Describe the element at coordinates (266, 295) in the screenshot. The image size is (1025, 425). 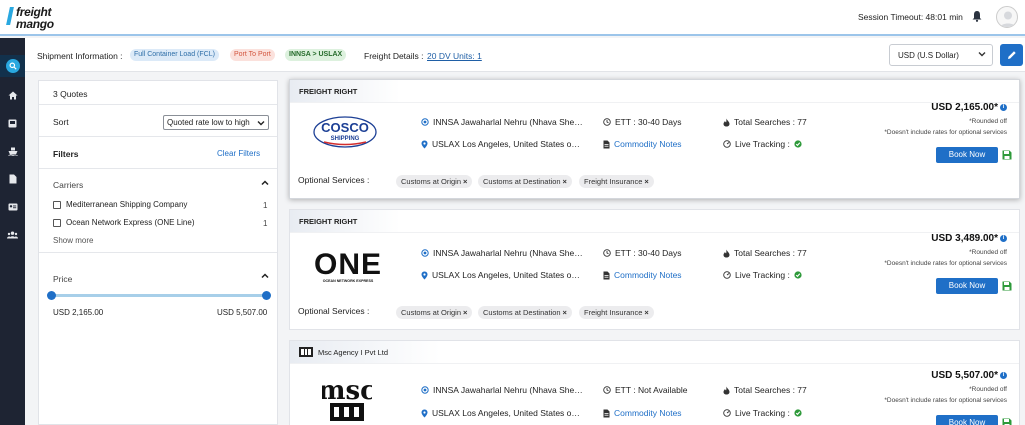
I see `price-slider-max-handle` at that location.